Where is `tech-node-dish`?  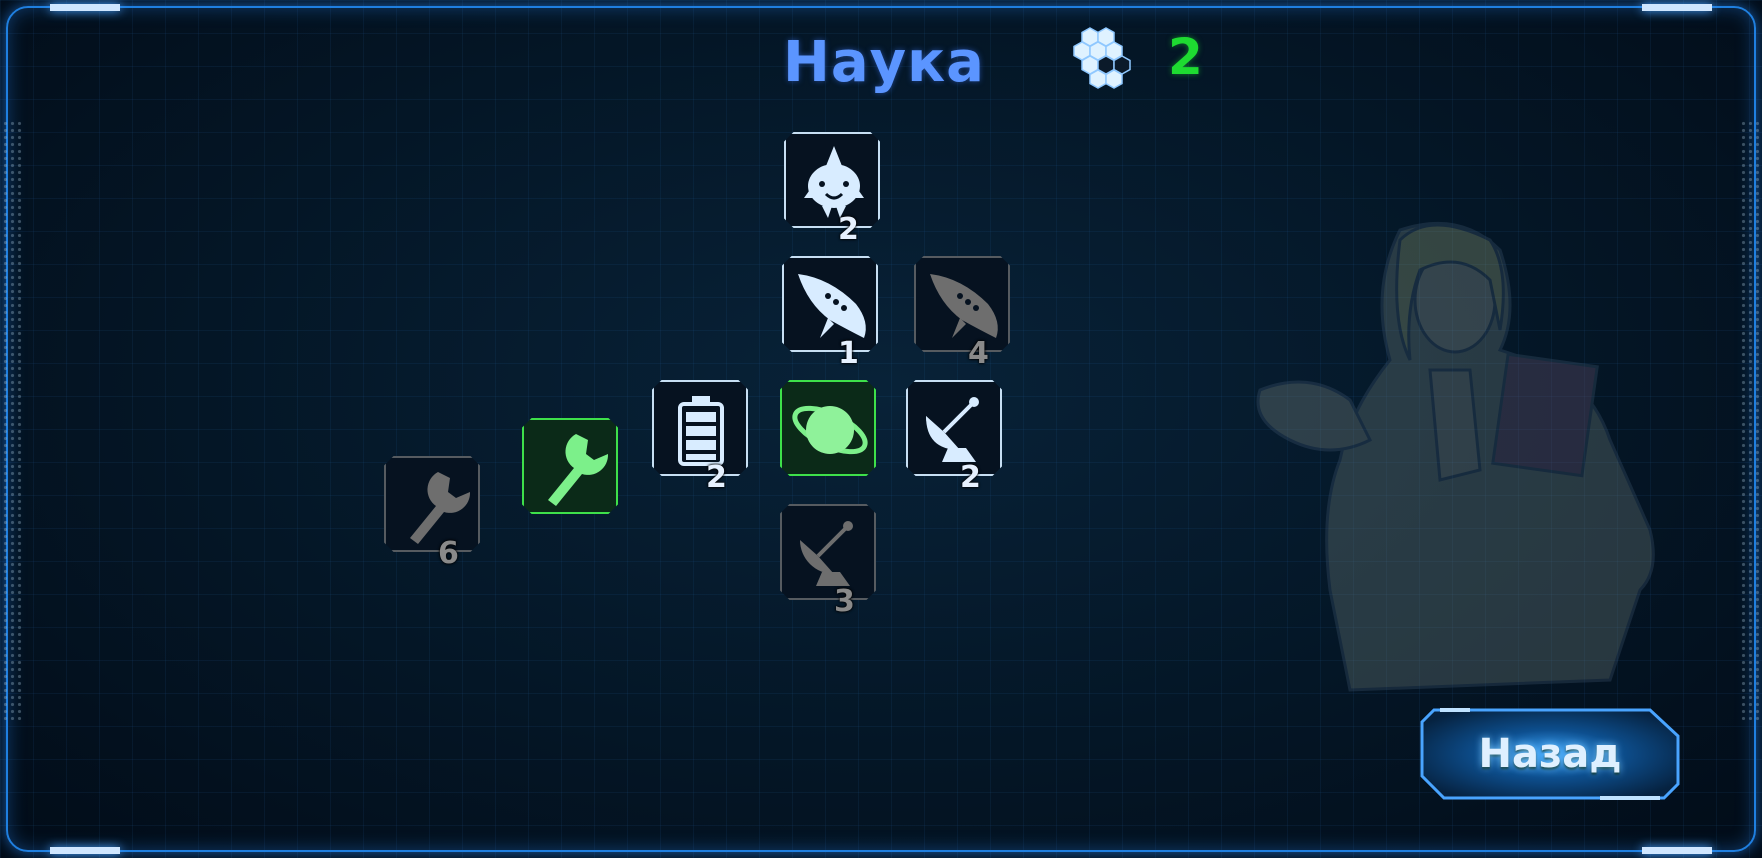
tech-node-dish is located at coordinates (954, 428).